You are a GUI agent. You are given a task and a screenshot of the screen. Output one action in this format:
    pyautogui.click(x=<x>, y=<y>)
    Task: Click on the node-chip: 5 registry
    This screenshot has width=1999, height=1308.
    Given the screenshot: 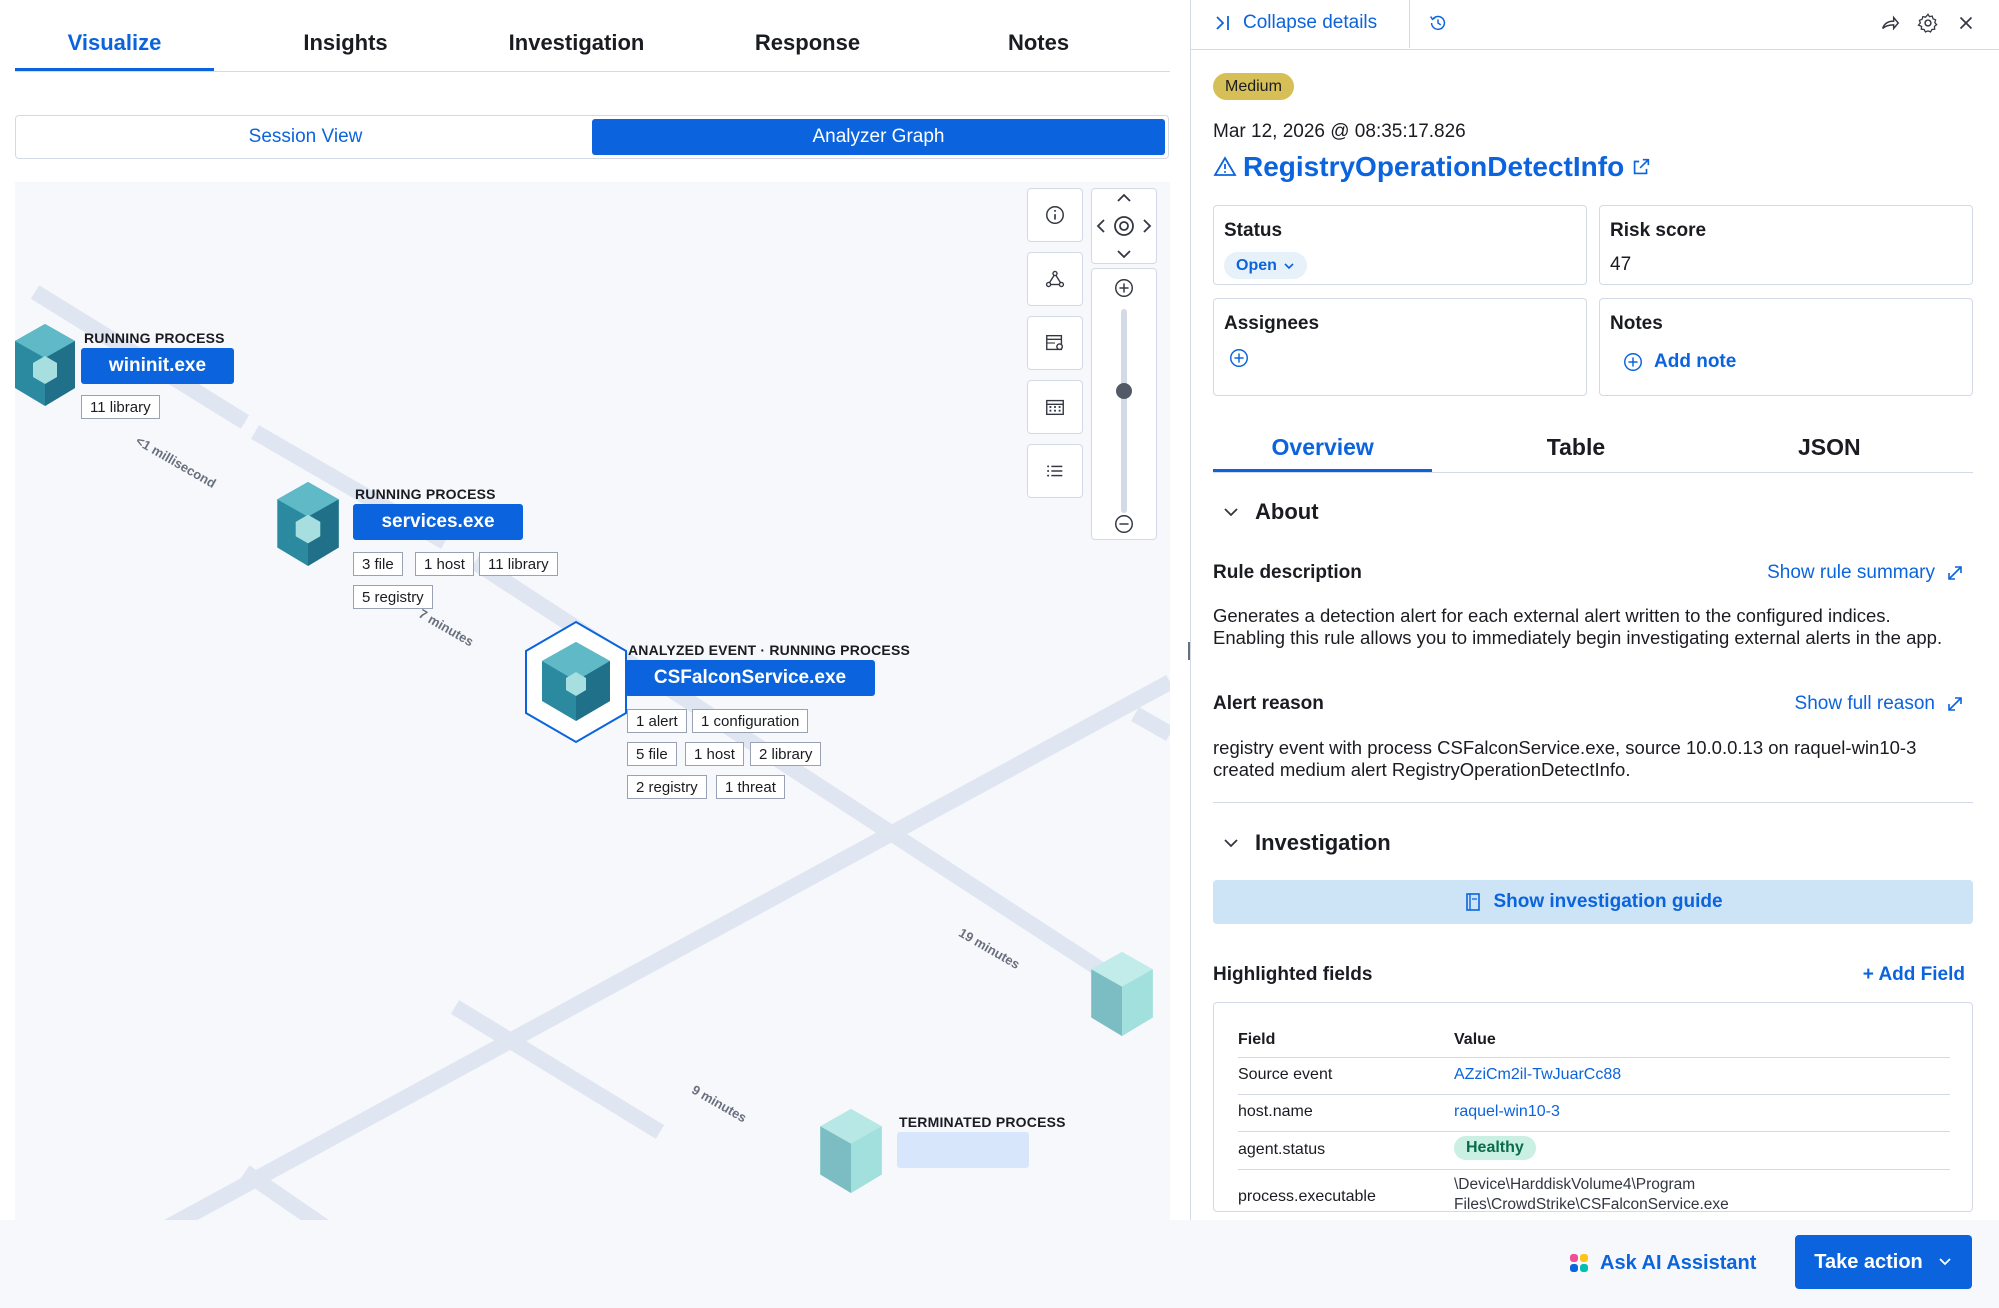 What is the action you would take?
    pyautogui.click(x=393, y=597)
    